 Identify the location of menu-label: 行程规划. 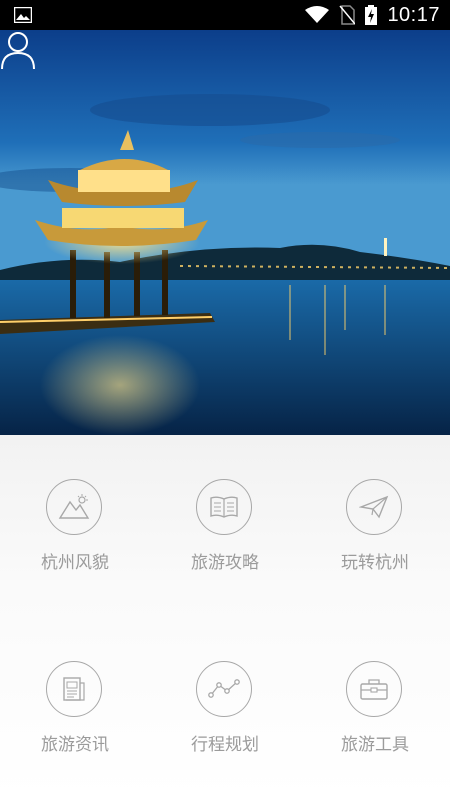
(225, 745).